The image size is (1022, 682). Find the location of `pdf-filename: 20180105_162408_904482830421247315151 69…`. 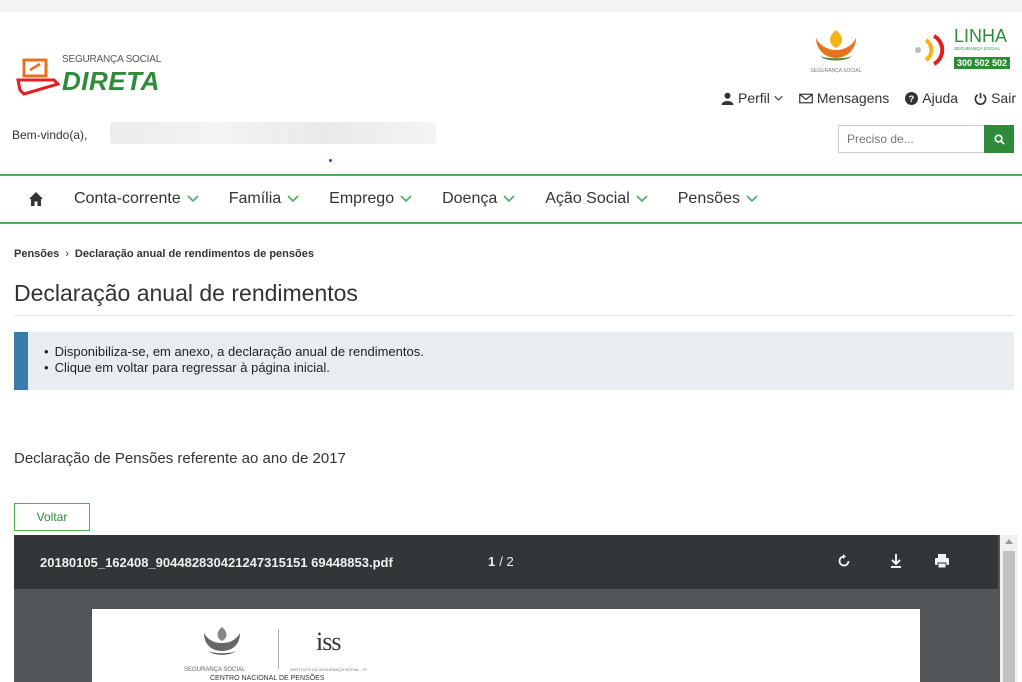

pdf-filename: 20180105_162408_904482830421247315151 69… is located at coordinates (216, 562).